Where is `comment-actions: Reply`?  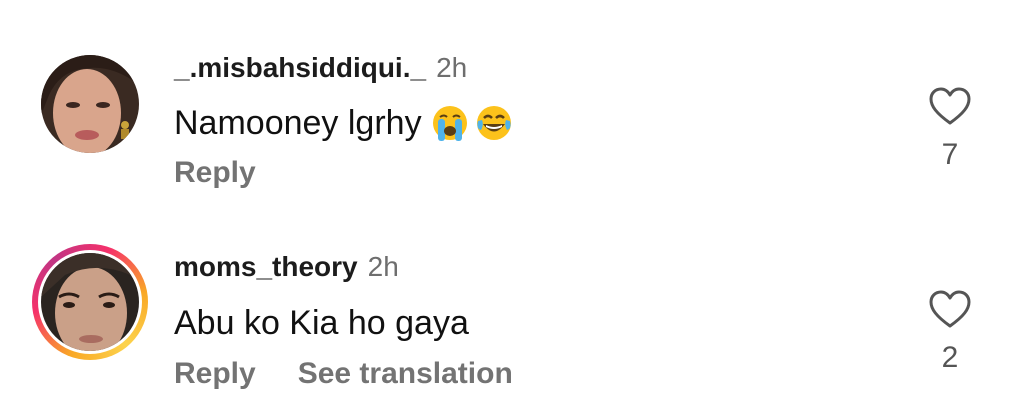
comment-actions: Reply is located at coordinates (215, 173).